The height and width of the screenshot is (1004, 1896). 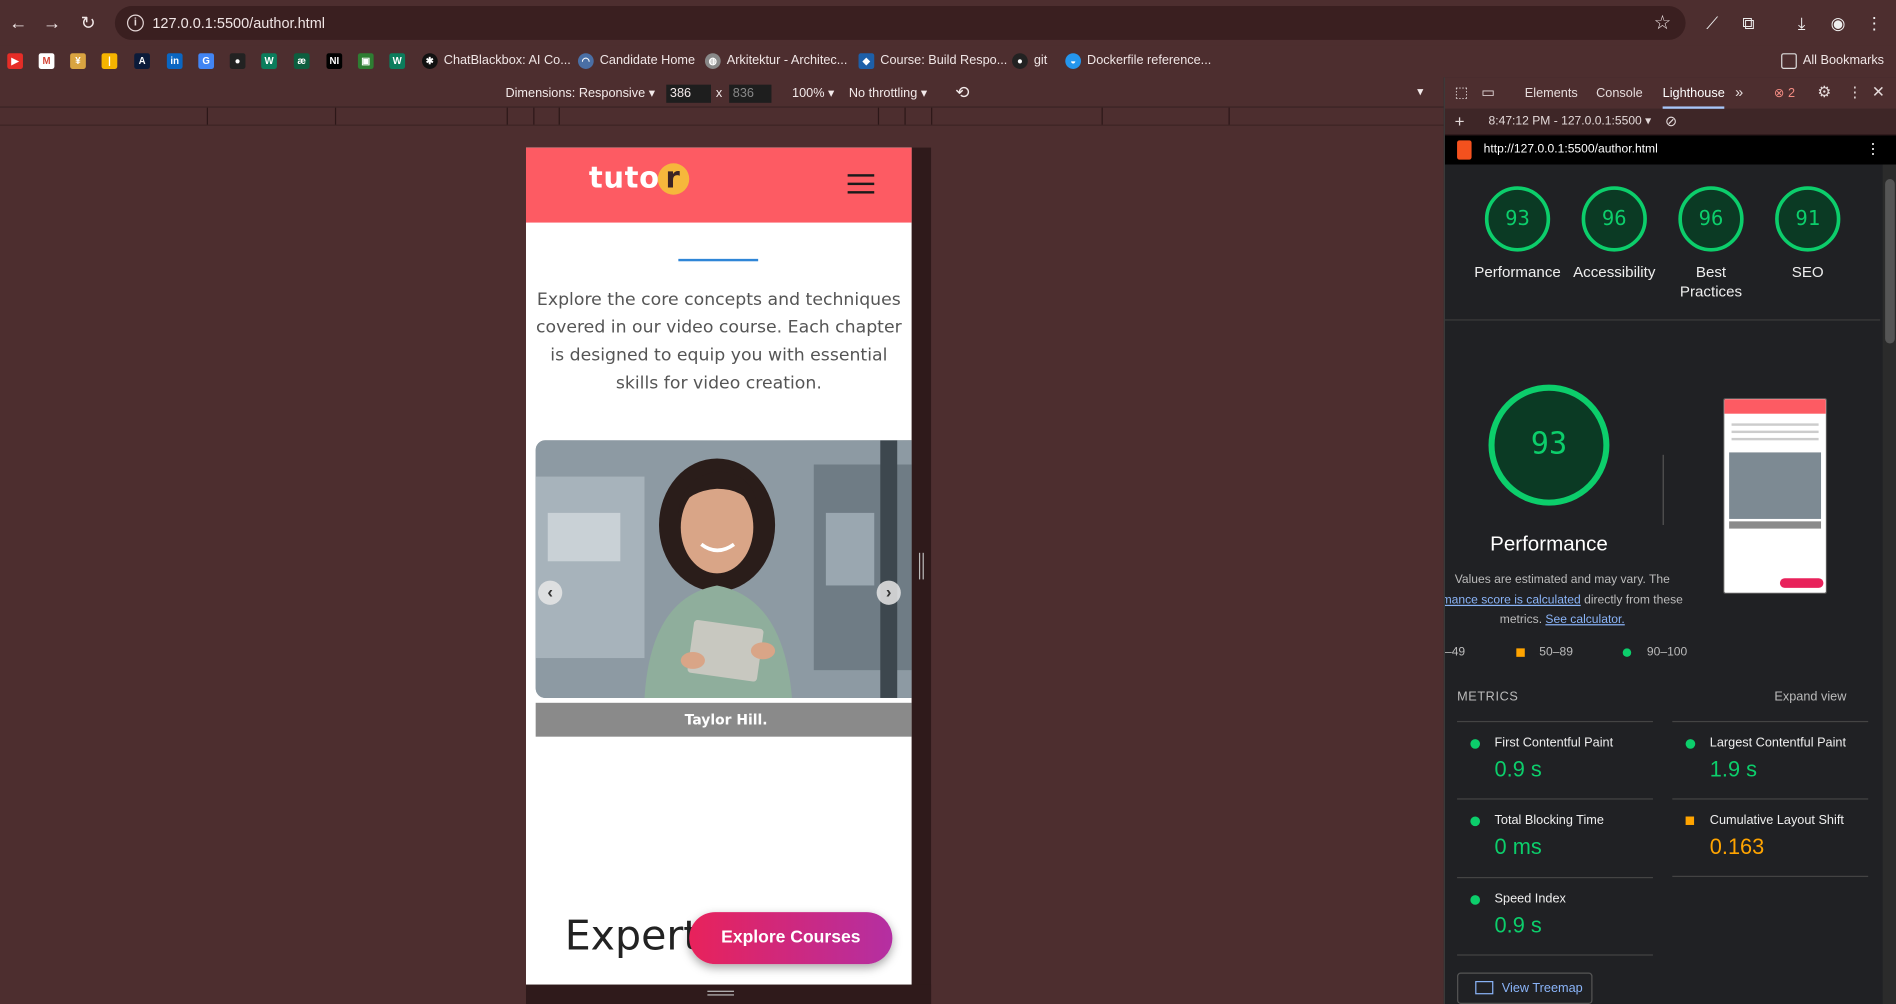 I want to click on throttling-select: No throttling ▾, so click(x=888, y=93).